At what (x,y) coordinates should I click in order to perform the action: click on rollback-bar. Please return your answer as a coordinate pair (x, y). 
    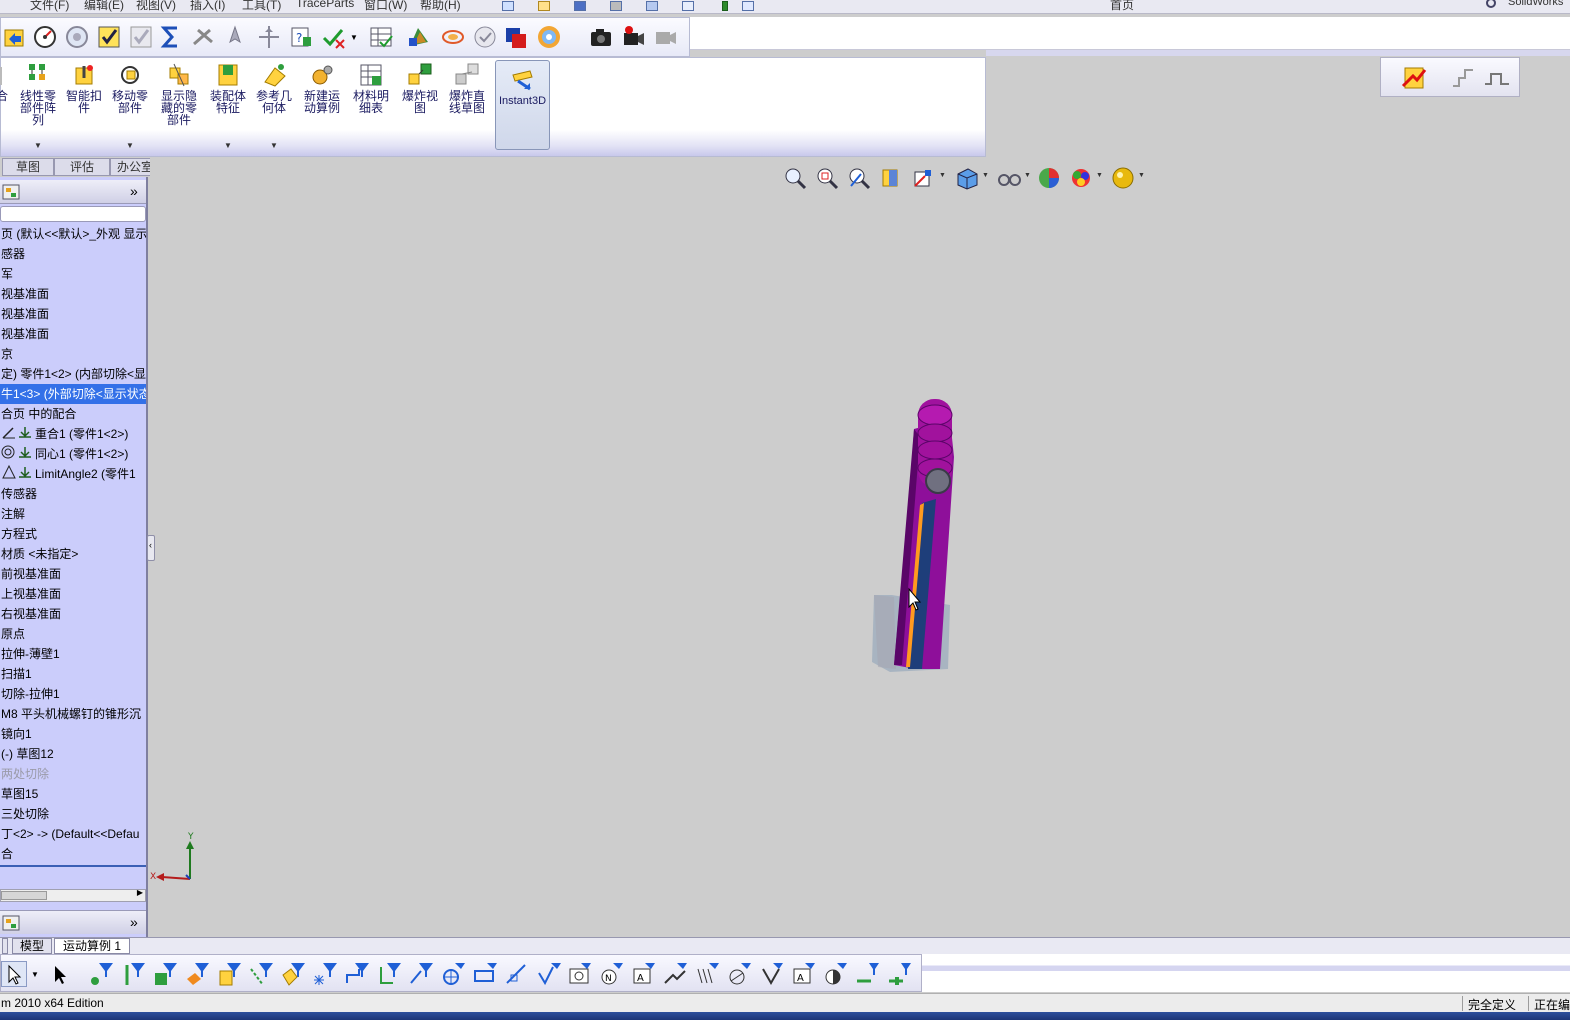
    Looking at the image, I should click on (73, 866).